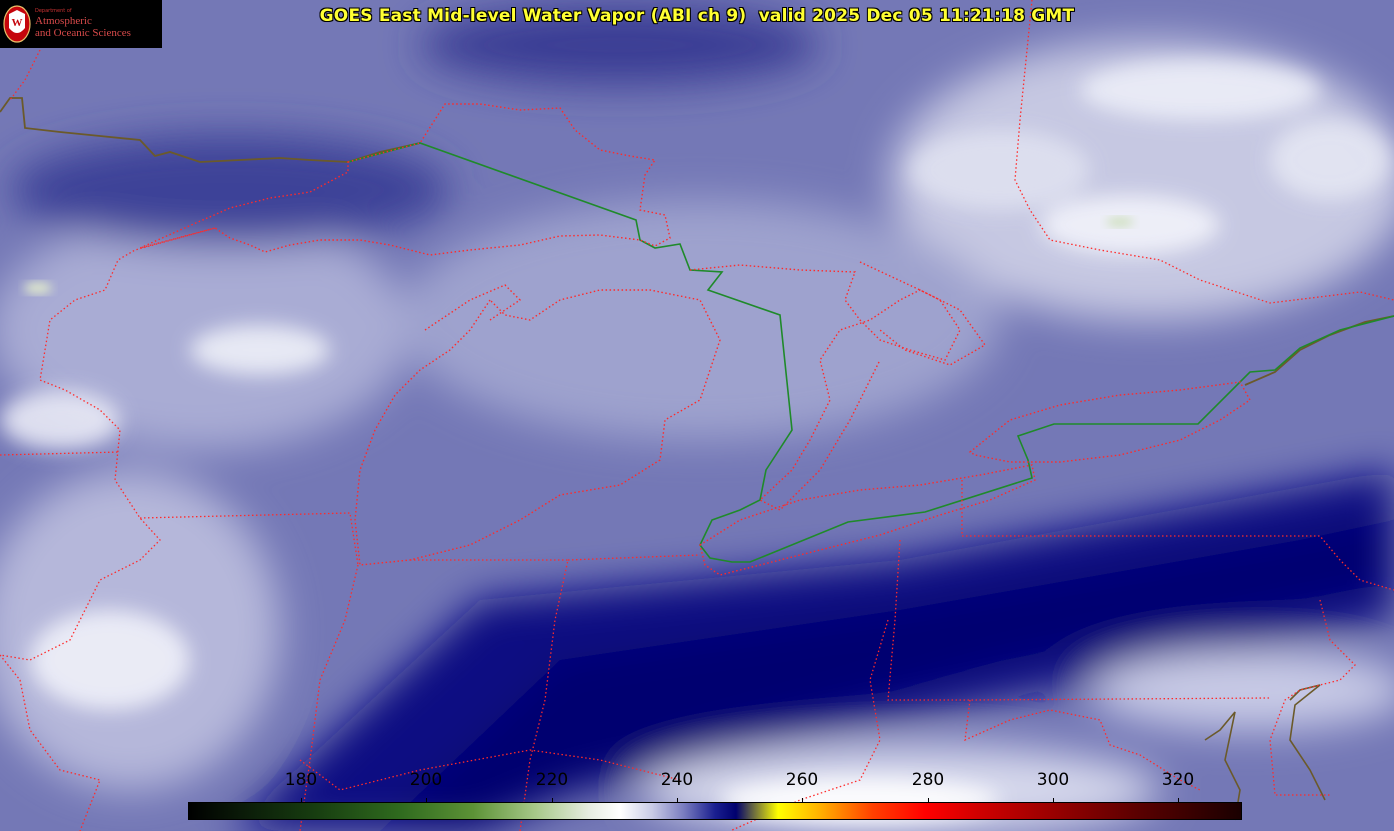 This screenshot has height=831, width=1394. What do you see at coordinates (552, 780) in the screenshot?
I see `colorbar-tick-label: 220` at bounding box center [552, 780].